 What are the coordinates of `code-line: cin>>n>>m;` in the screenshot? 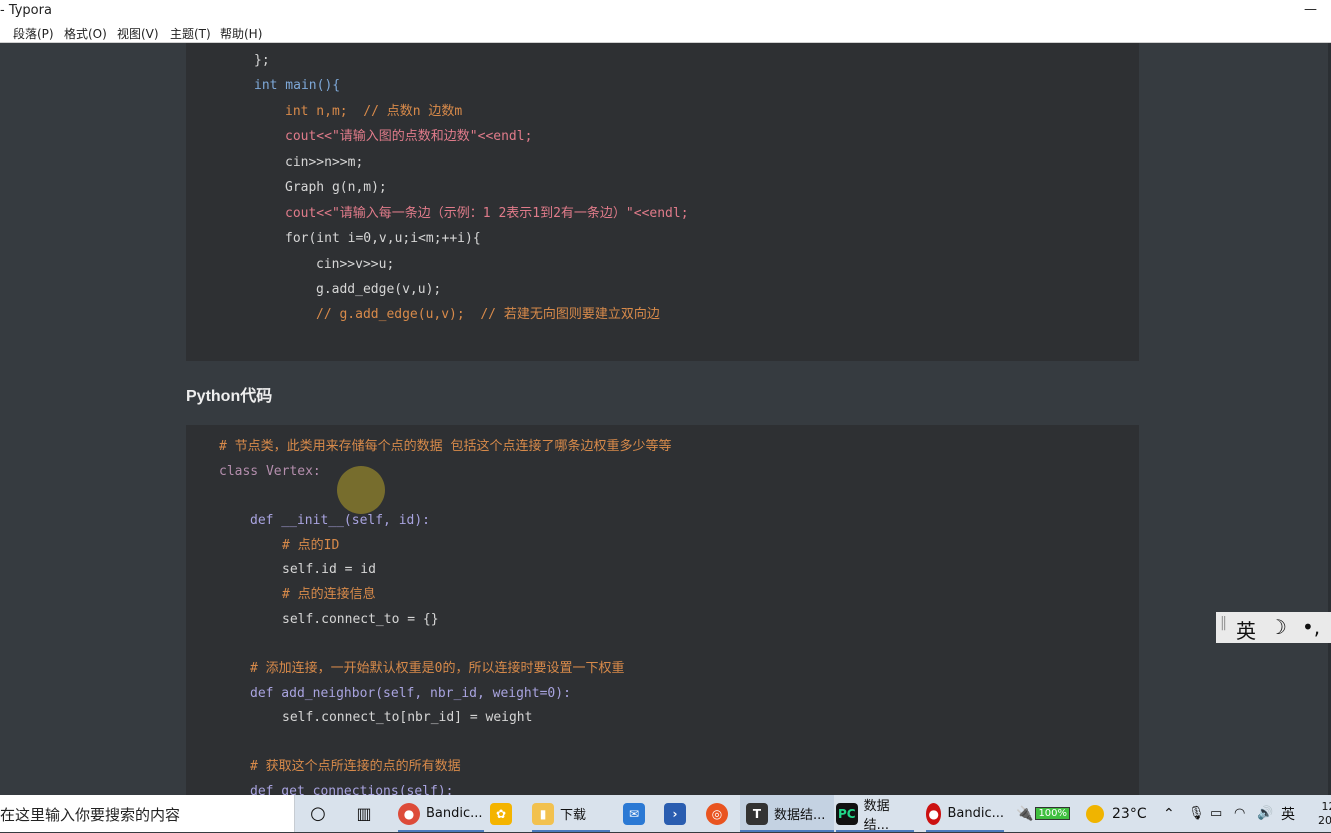 It's located at (324, 163).